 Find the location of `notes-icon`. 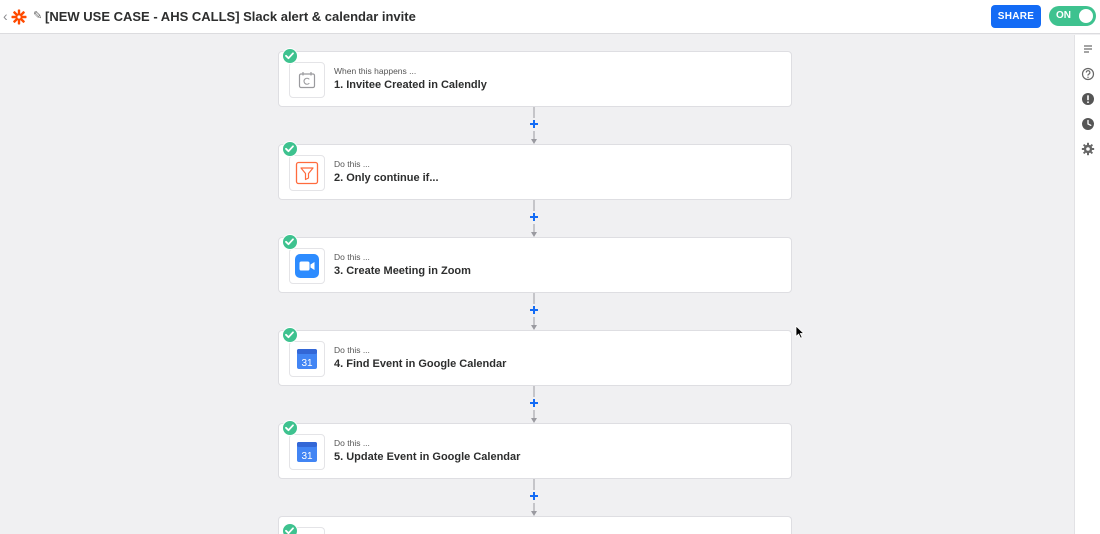

notes-icon is located at coordinates (1088, 49).